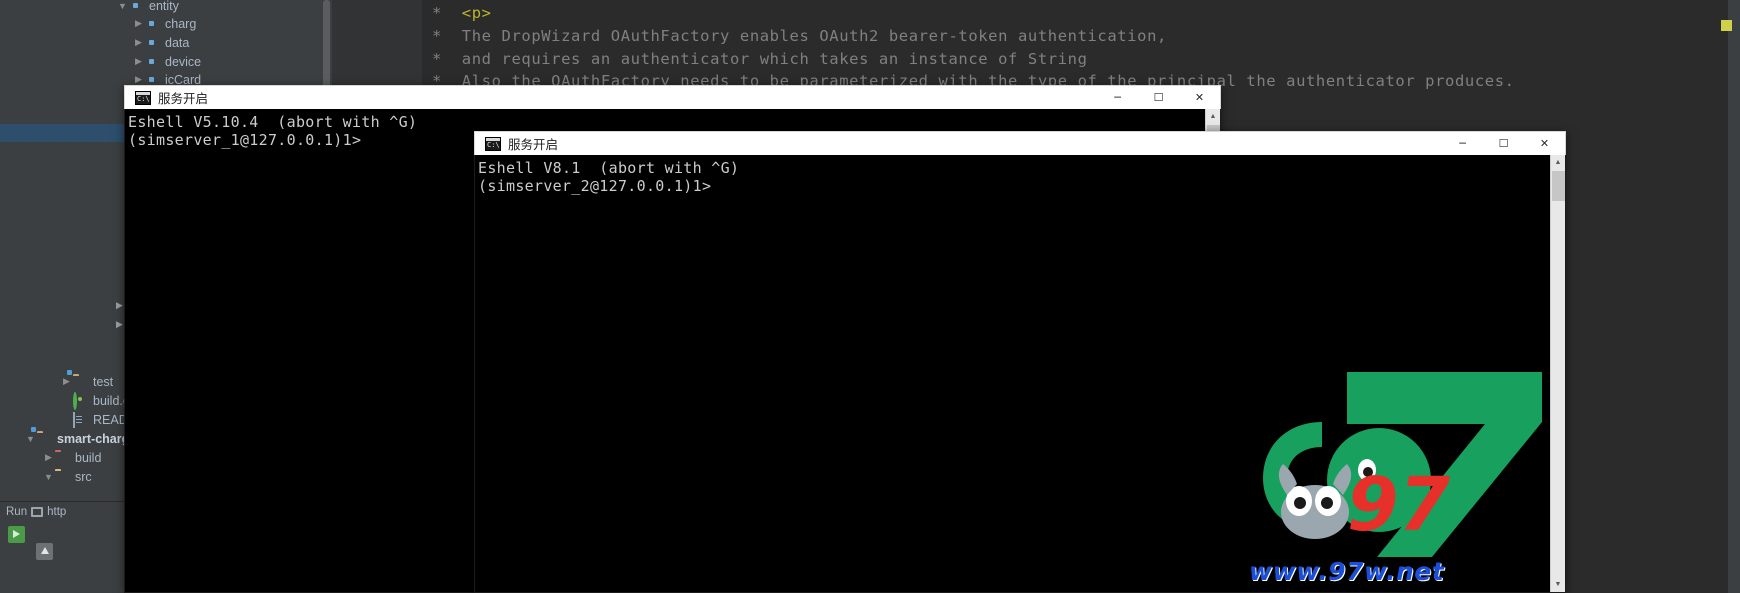  I want to click on code-line: * <p>, so click(462, 13).